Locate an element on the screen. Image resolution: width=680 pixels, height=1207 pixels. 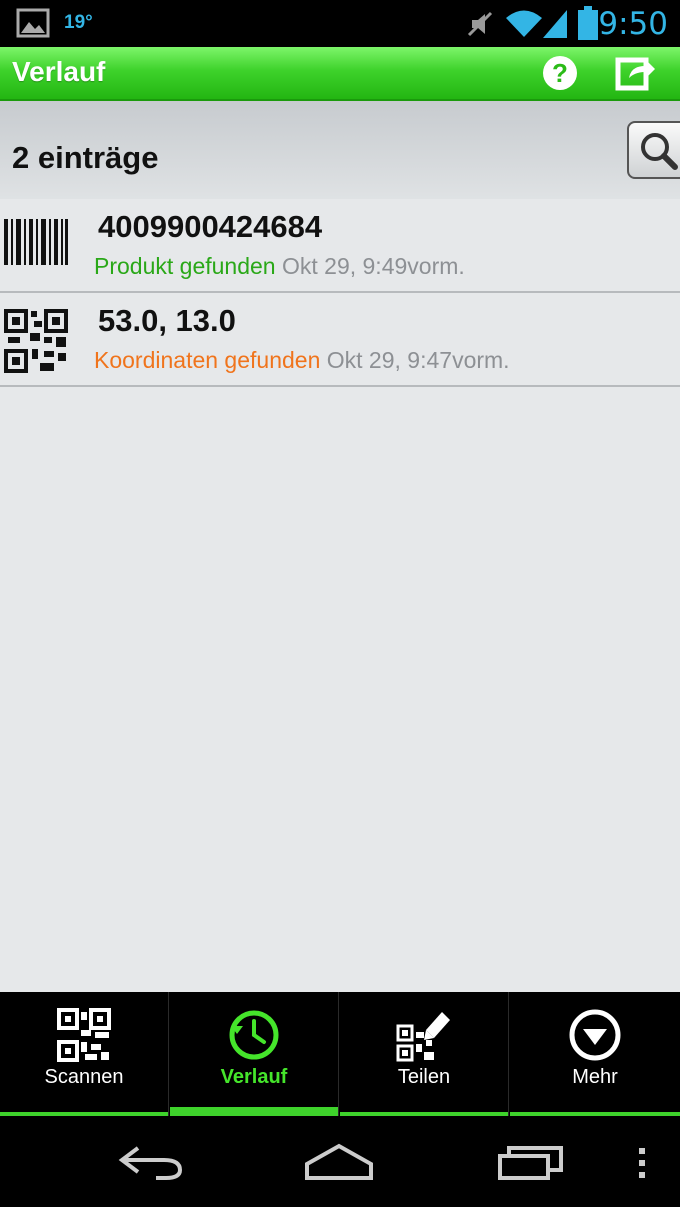
nav-mehr: Mehr is located at coordinates (595, 1054).